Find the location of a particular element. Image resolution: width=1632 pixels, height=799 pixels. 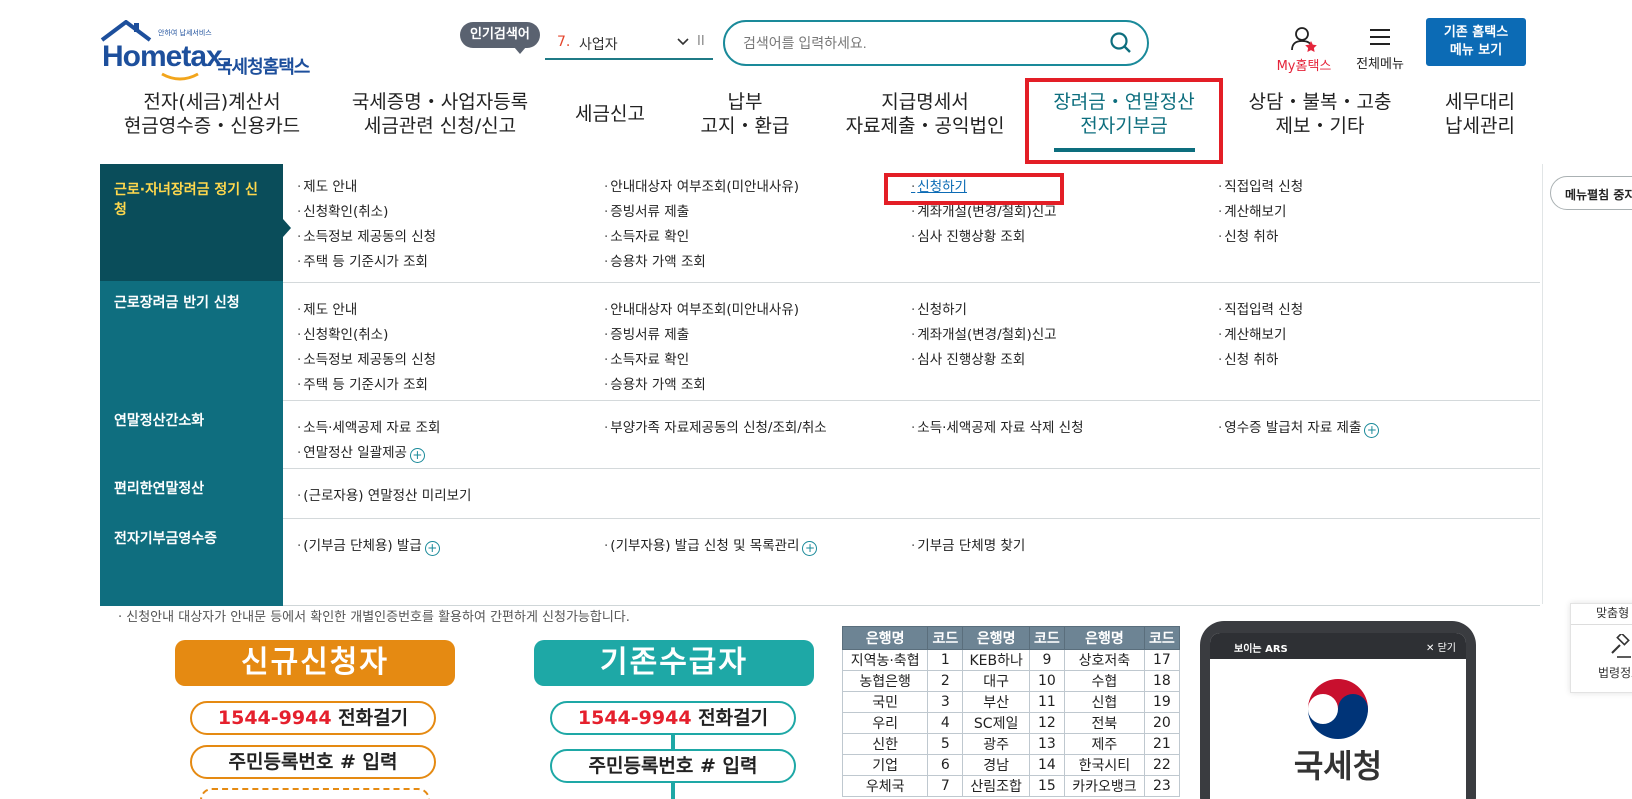

link-receipt-issuer: · 영수증 발급처 자료 제출 + is located at coordinates (1299, 428).